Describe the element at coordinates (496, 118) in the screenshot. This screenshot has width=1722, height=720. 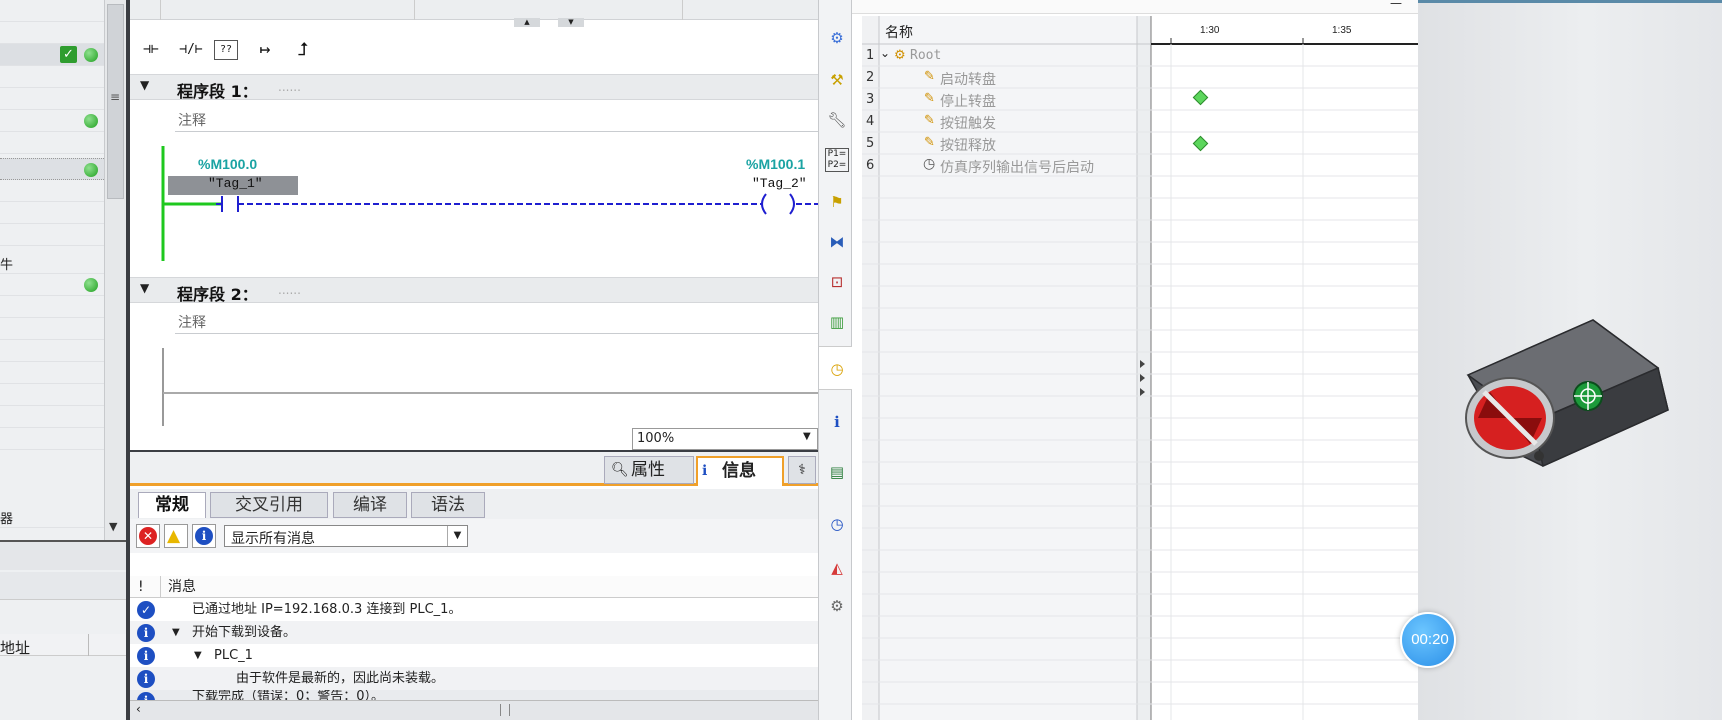
I see `network-1-comment: 注释` at that location.